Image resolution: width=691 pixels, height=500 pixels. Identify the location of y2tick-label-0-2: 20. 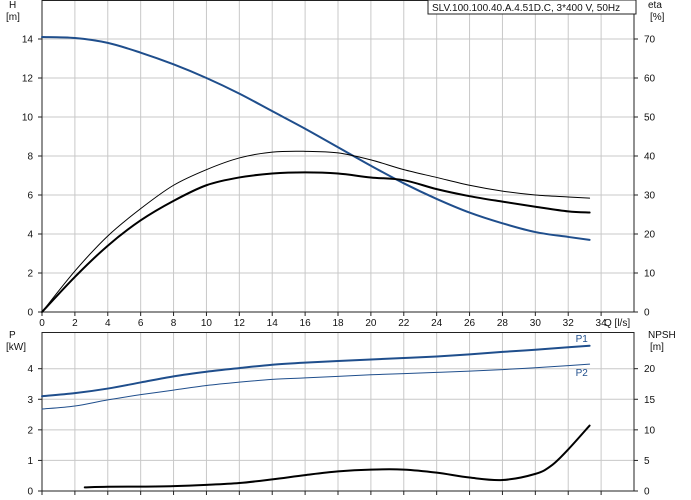
(650, 235).